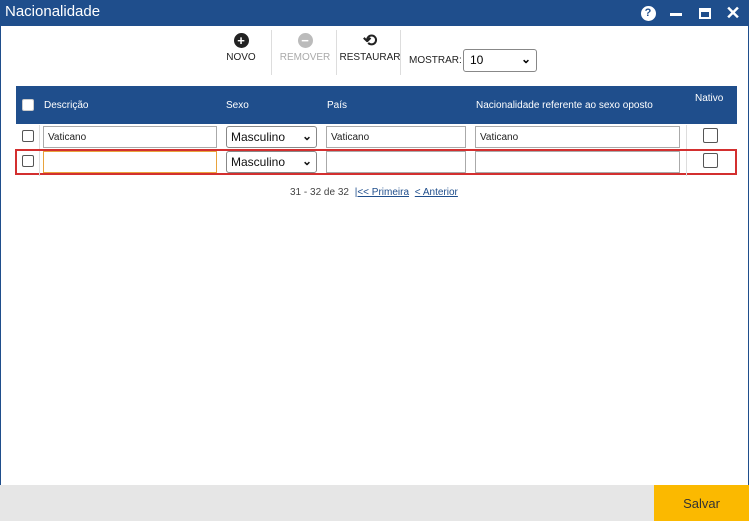  I want to click on restaurar-button: ⟲ RESTAURAR, so click(370, 52).